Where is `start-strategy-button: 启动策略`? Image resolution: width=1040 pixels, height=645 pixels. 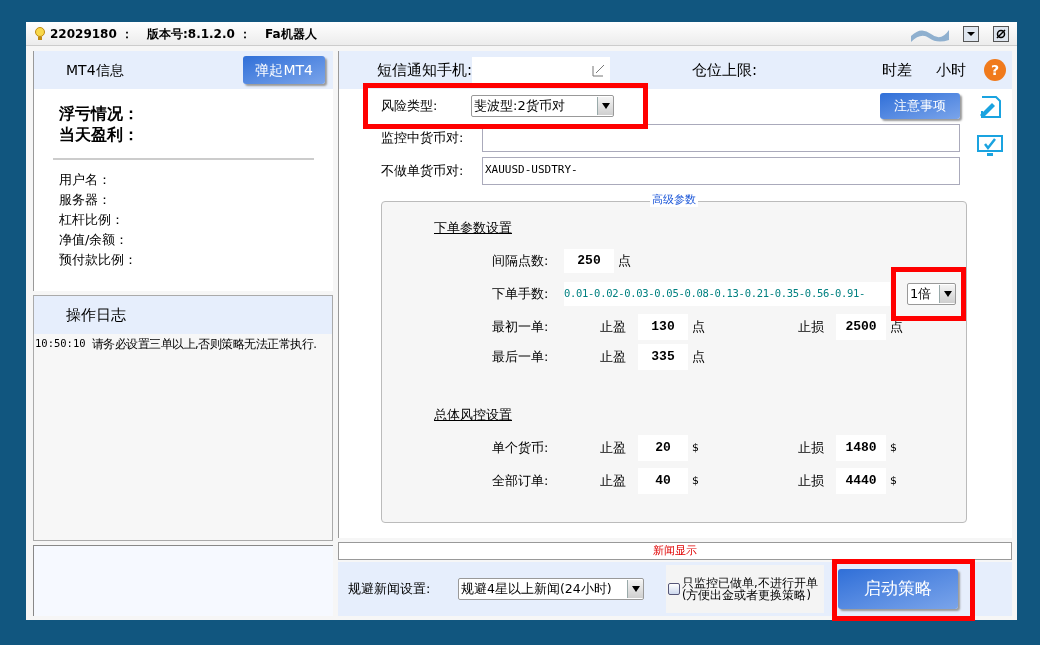
start-strategy-button: 启动策略 is located at coordinates (897, 589).